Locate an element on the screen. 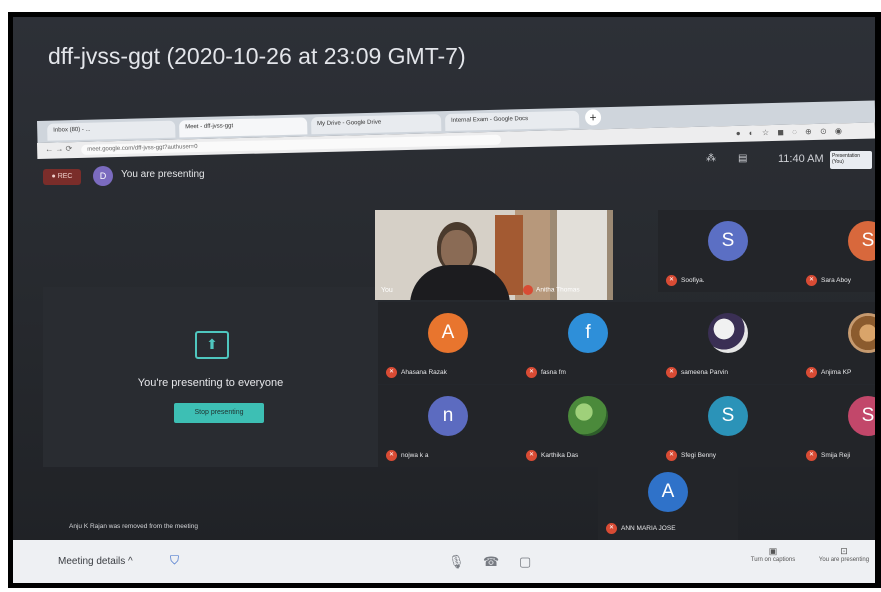 The width and height of the screenshot is (881, 592). microphone-icon: 🎙 is located at coordinates (456, 562).